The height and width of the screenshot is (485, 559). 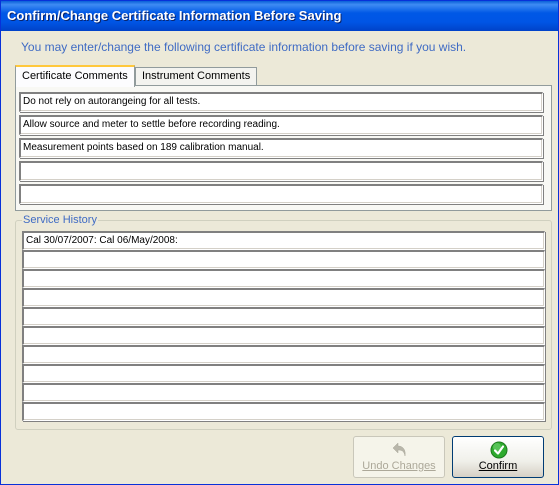 I want to click on tab-certificate-comments: Certificate Comments, so click(x=75, y=76).